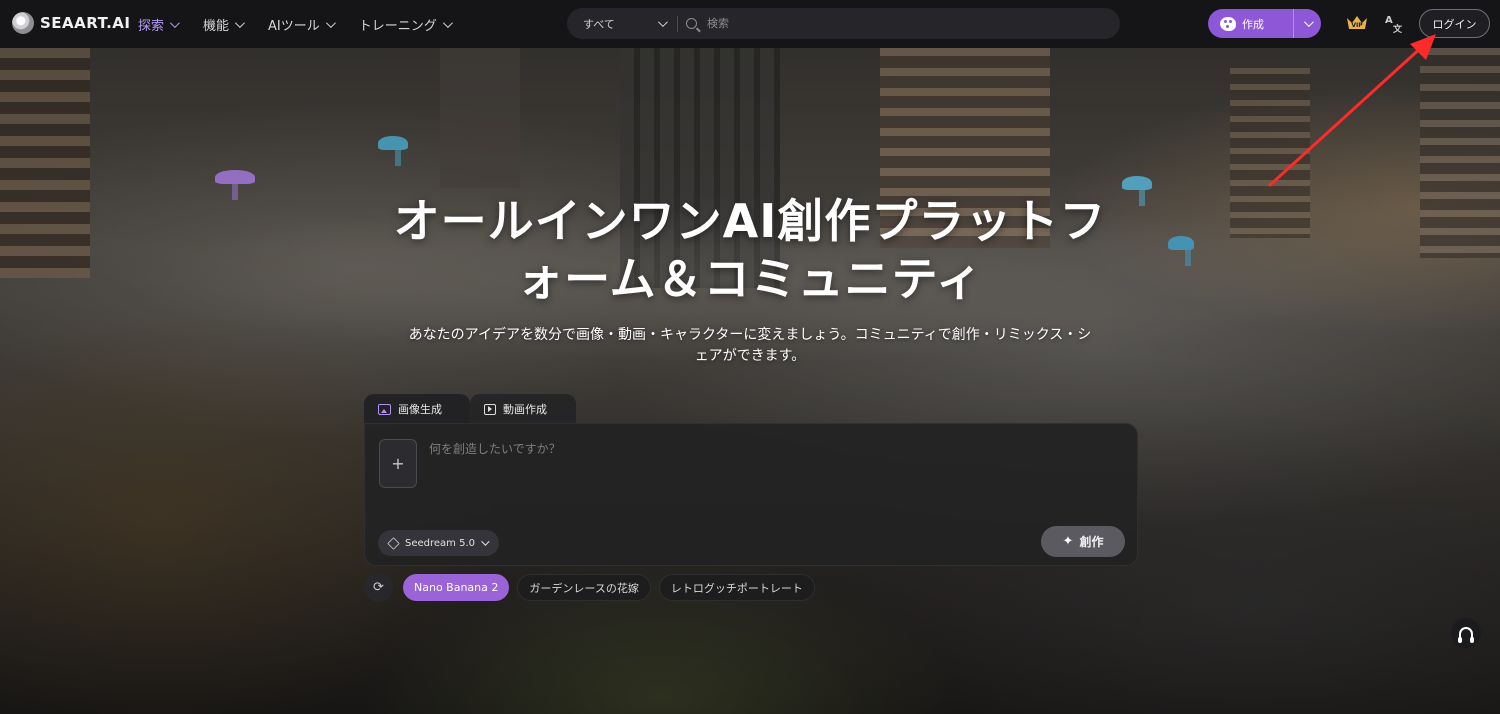  I want to click on translate-icon: A 文, so click(1394, 23).